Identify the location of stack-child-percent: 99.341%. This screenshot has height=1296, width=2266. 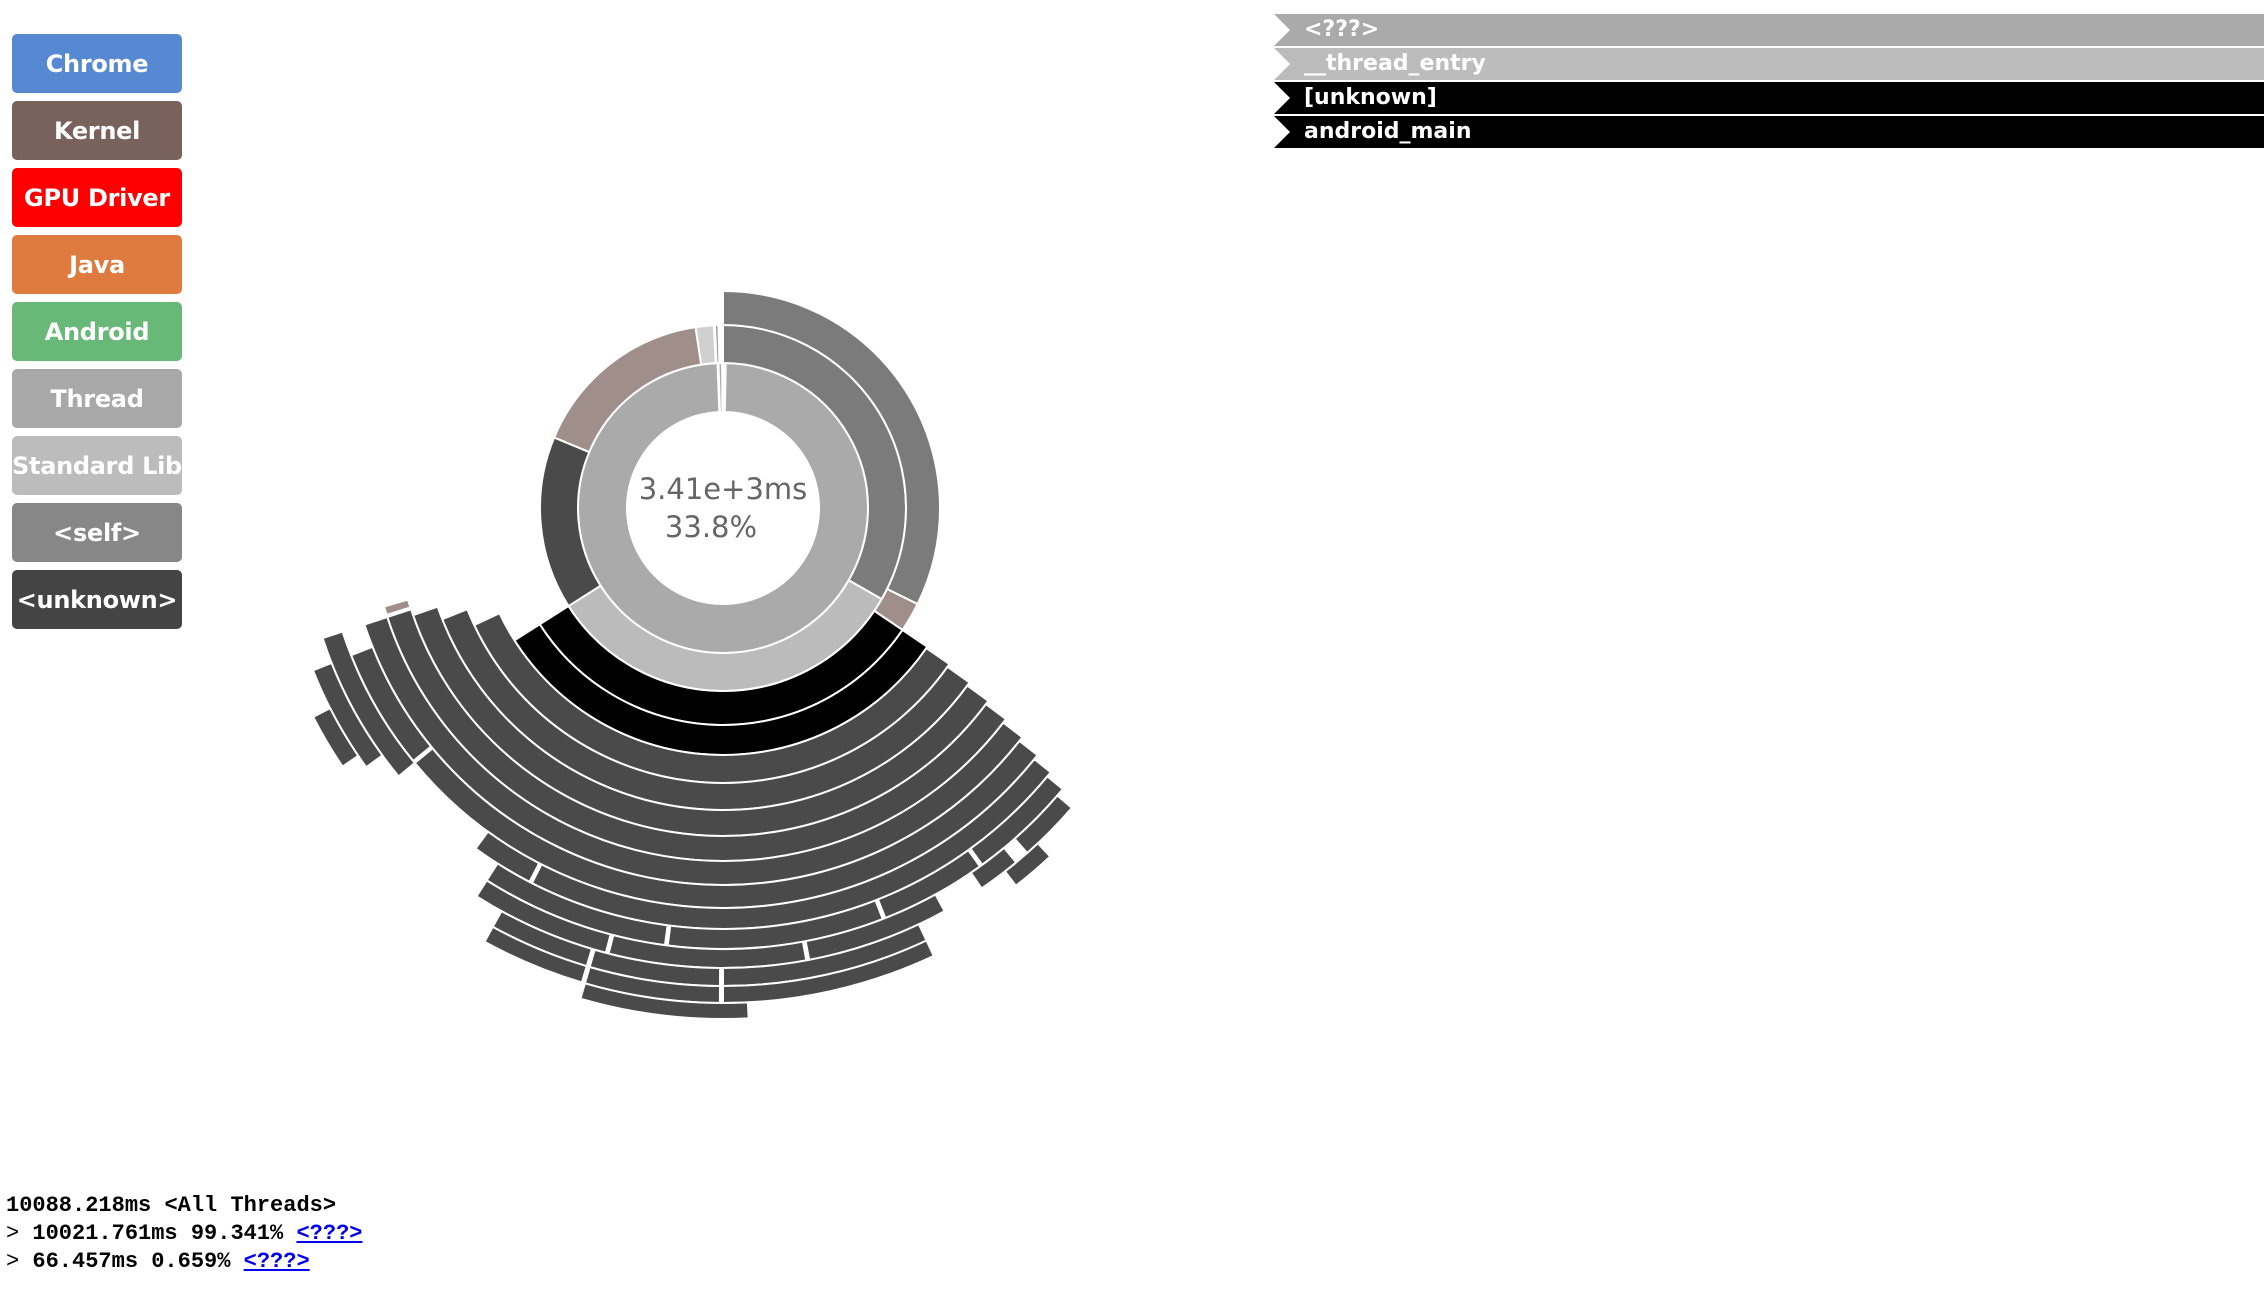
(237, 1233).